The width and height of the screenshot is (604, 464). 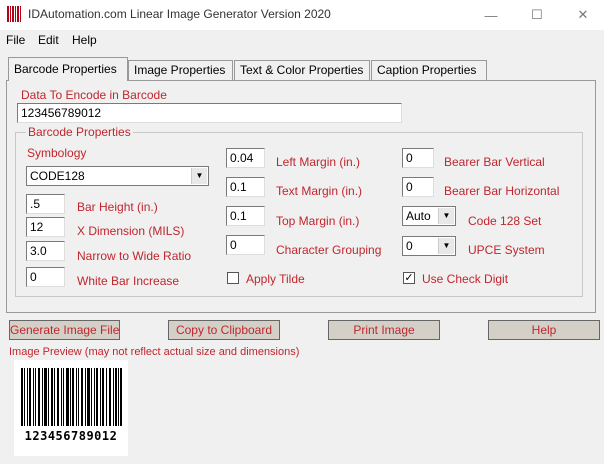 I want to click on tab-image-properties: Image Properties, so click(x=180, y=70).